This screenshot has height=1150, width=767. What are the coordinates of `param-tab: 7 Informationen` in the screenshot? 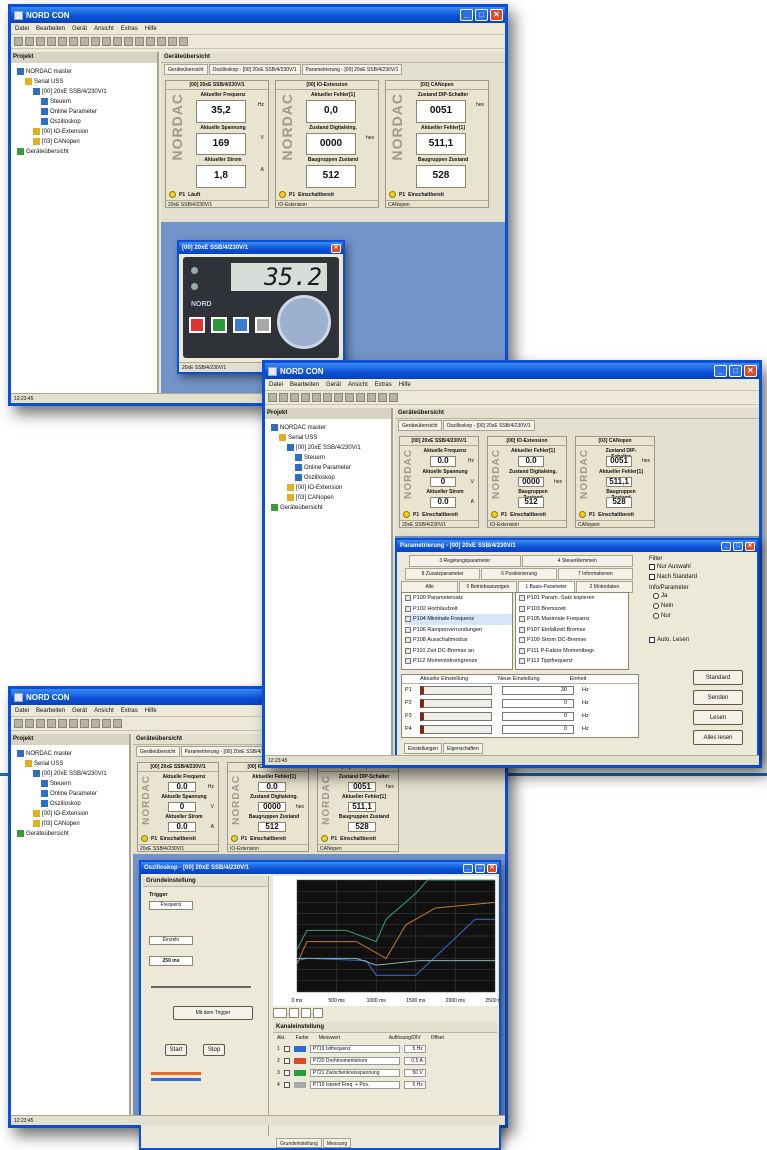 It's located at (595, 574).